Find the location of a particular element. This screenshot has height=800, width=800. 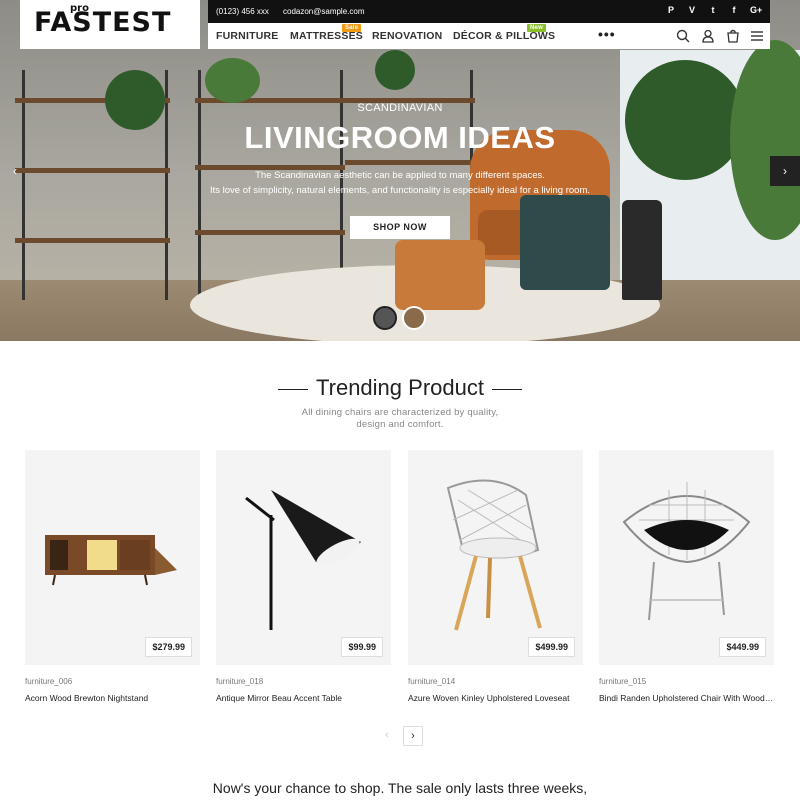

product-name: Antique Mirror Beau Accent Table is located at coordinates (303, 698).